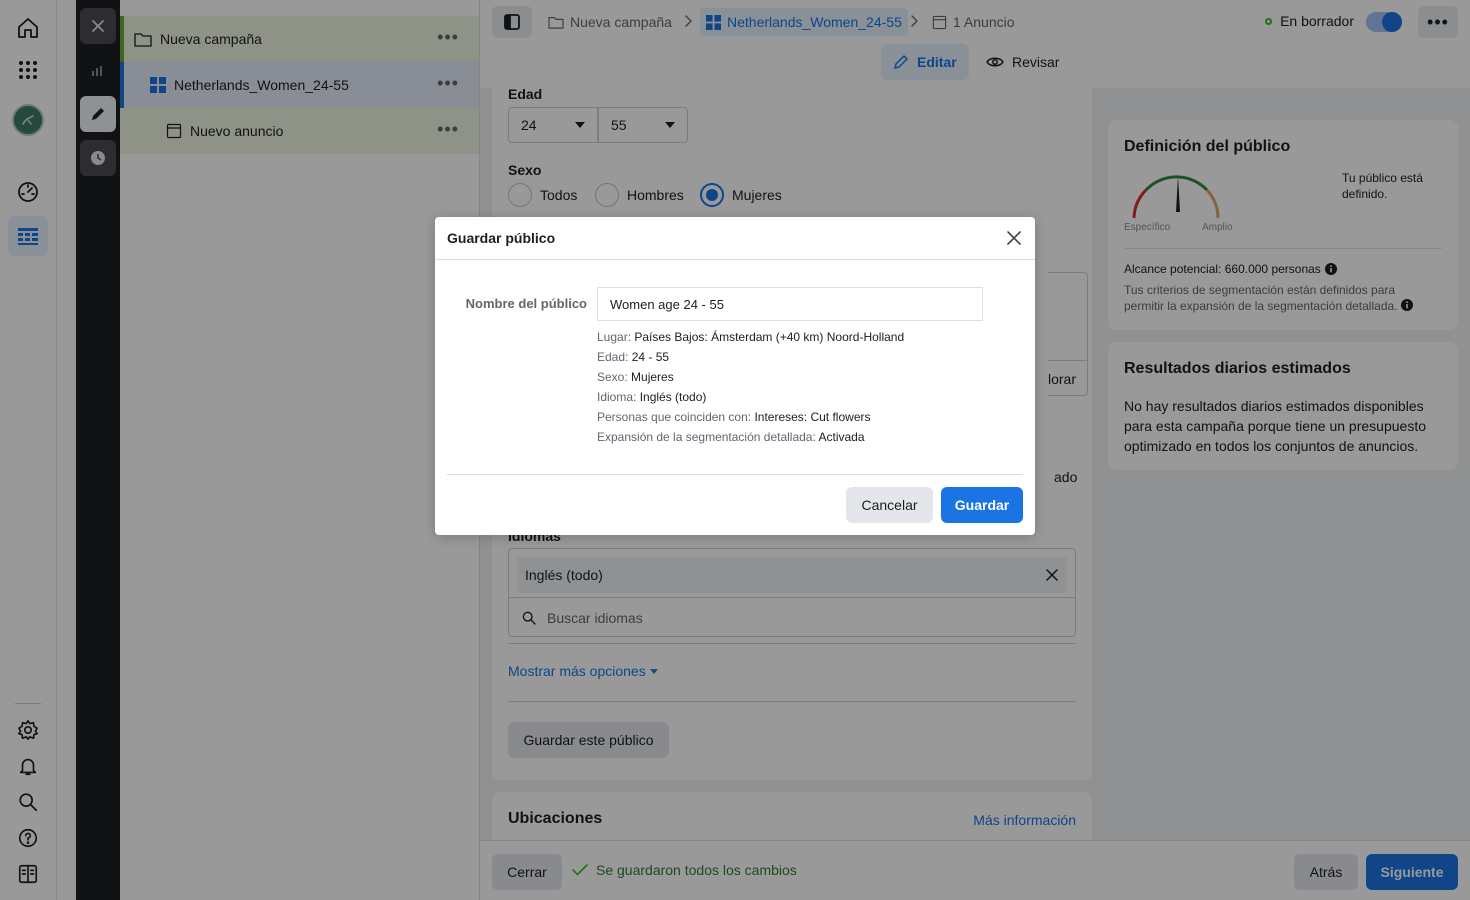 Image resolution: width=1470 pixels, height=900 pixels. Describe the element at coordinates (790, 304) in the screenshot. I see `audience-name-input: Women age 24 - 55` at that location.